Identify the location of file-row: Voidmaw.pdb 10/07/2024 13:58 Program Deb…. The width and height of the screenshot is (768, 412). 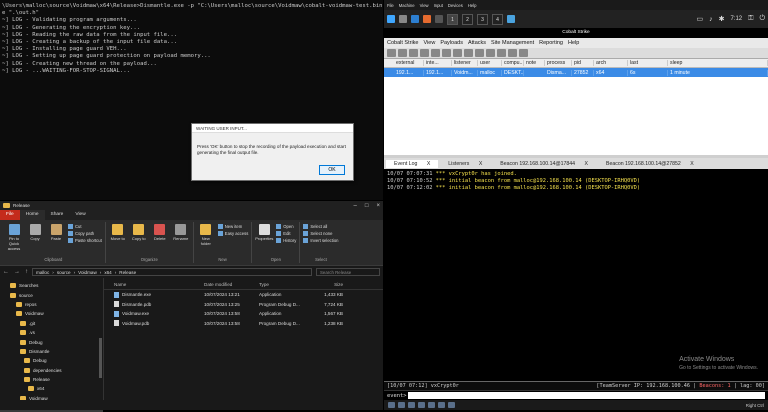
(243, 324).